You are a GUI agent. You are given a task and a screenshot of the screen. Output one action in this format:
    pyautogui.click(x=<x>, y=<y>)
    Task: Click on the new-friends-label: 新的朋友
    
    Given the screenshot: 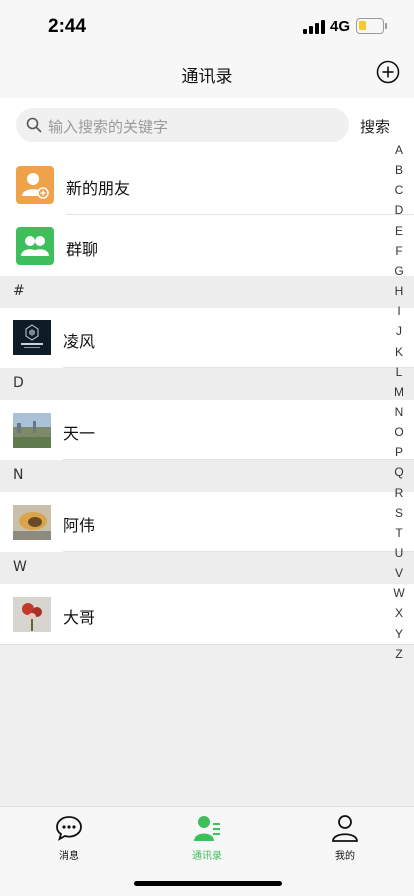 What is the action you would take?
    pyautogui.click(x=98, y=188)
    